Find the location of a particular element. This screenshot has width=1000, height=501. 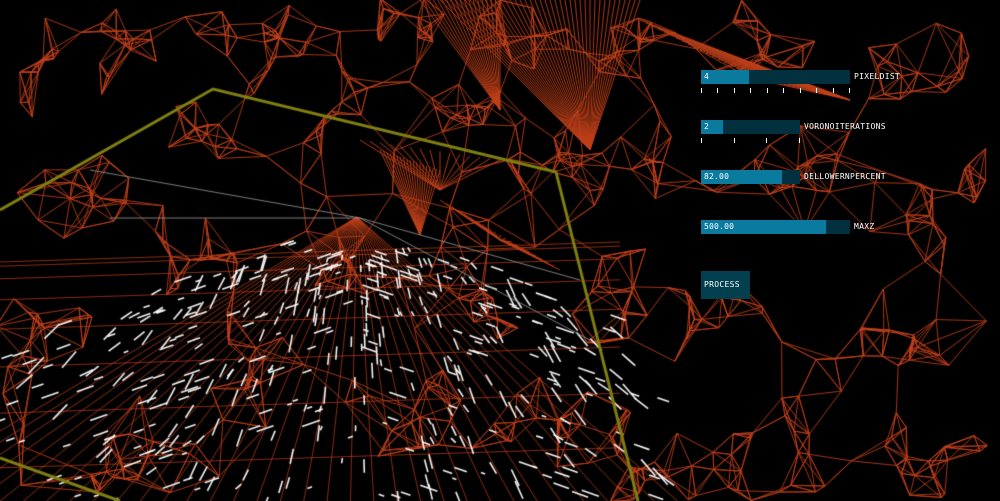

voronoiterations-slider: 2 is located at coordinates (750, 127).